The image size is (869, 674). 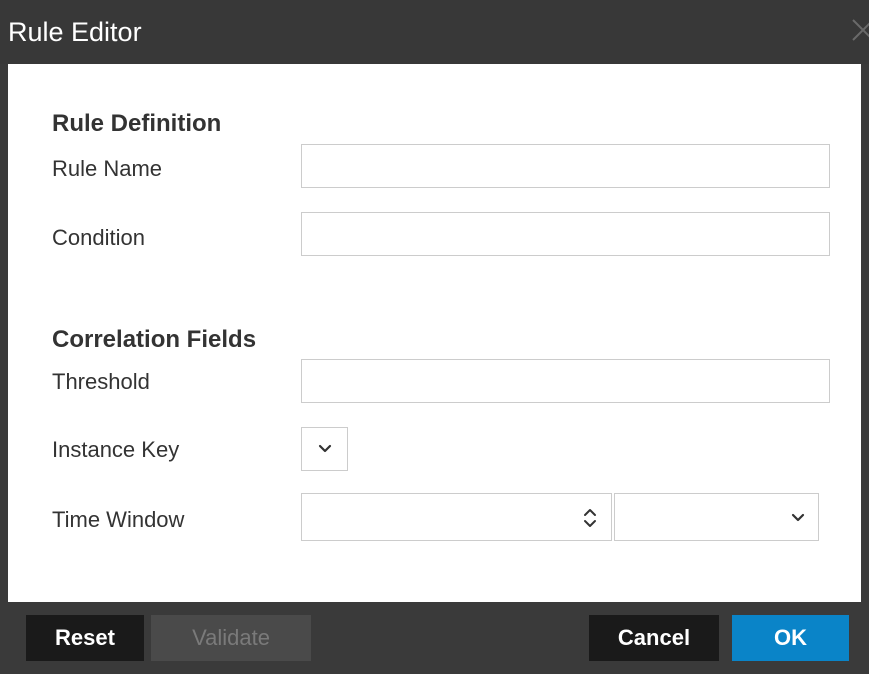 I want to click on rule-name-input, so click(x=565, y=166).